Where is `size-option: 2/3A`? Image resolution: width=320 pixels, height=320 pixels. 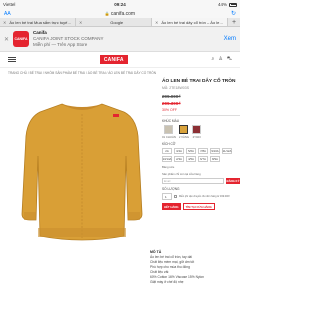 size-option: 2/3A is located at coordinates (179, 159).